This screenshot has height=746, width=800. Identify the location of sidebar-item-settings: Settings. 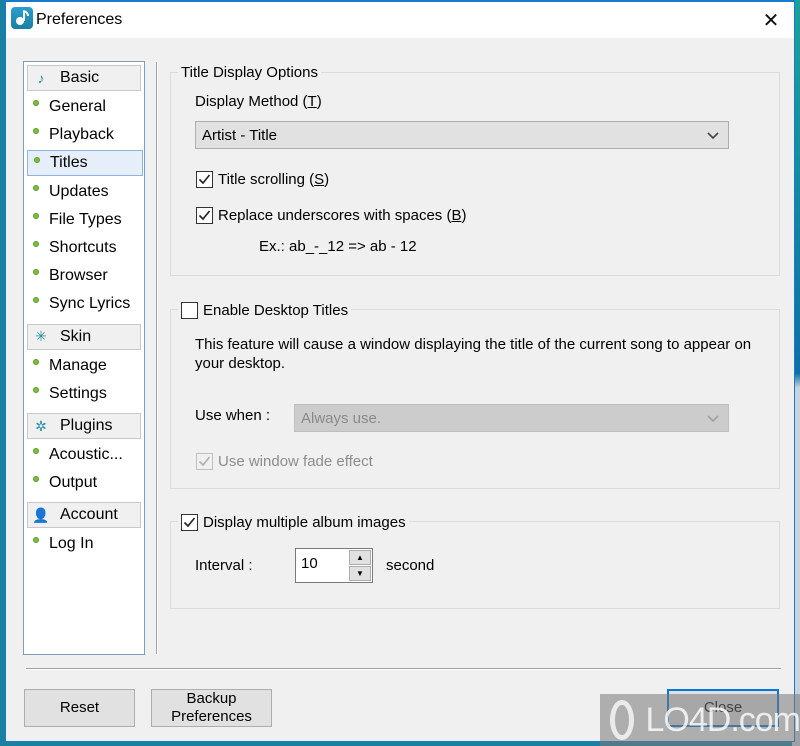
(85, 394).